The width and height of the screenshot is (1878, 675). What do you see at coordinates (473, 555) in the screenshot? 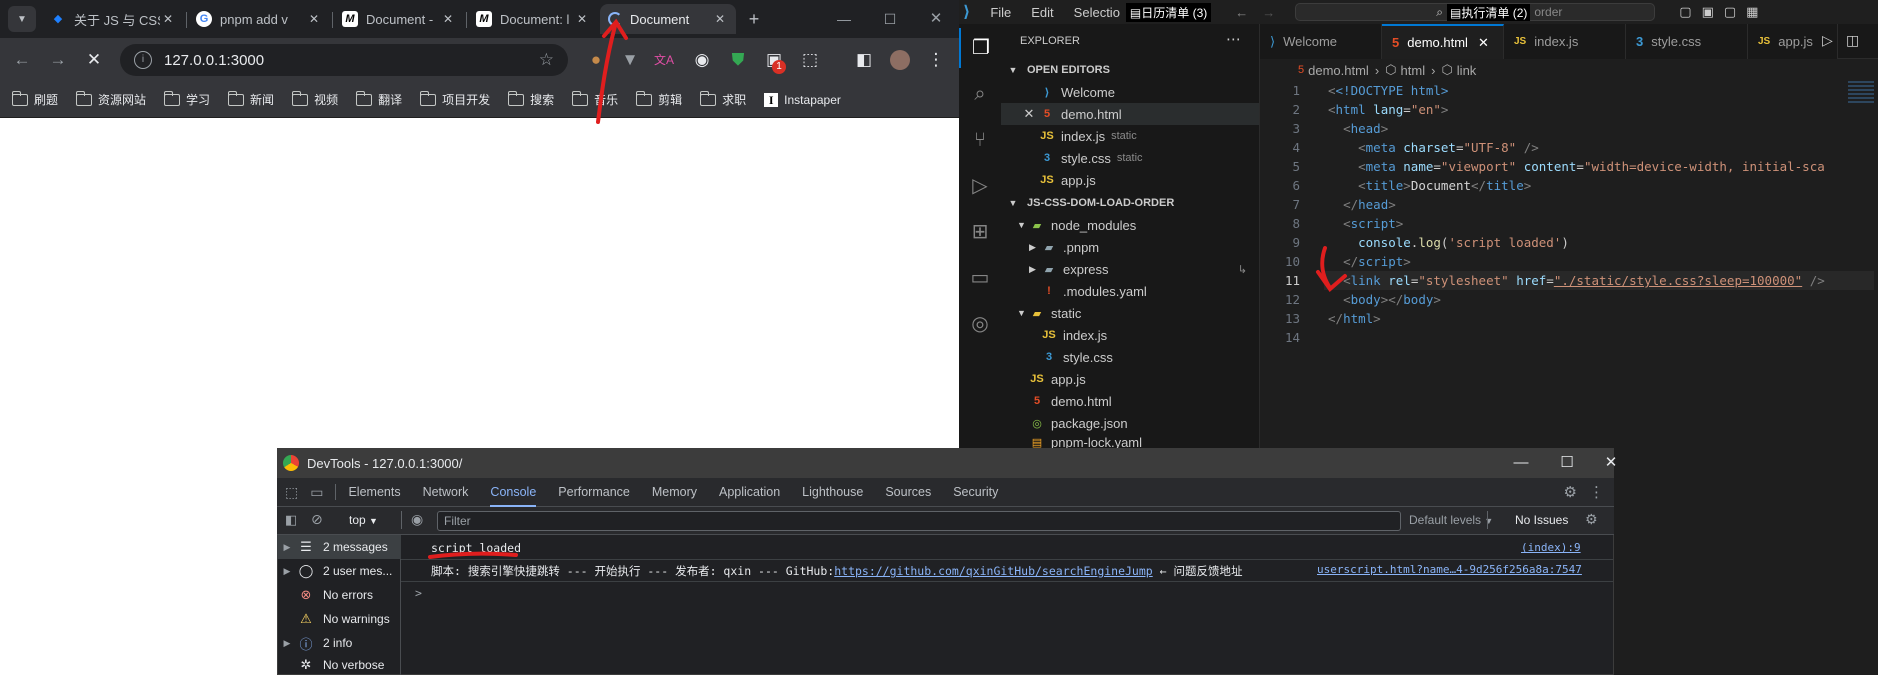
I see `red-underline` at bounding box center [473, 555].